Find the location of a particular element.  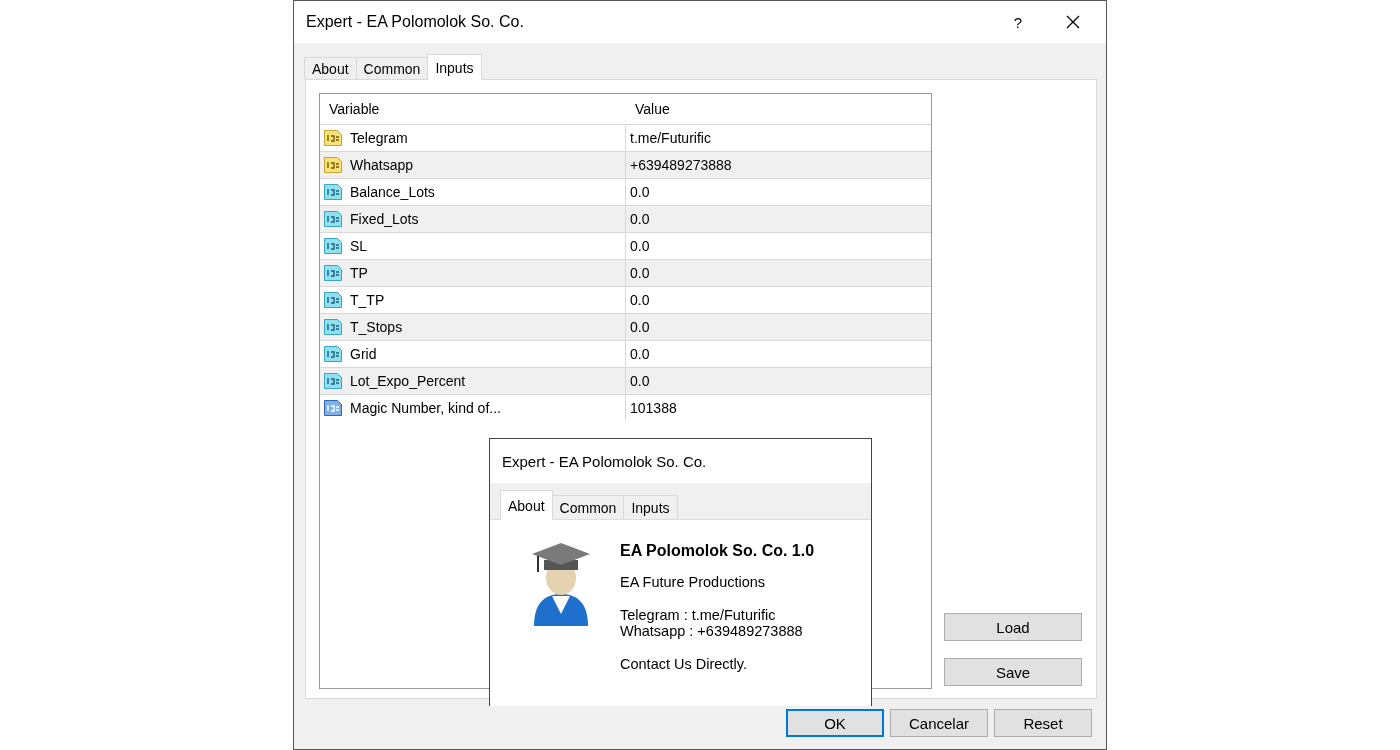

variable-name: Fixed_Lots is located at coordinates (384, 219).